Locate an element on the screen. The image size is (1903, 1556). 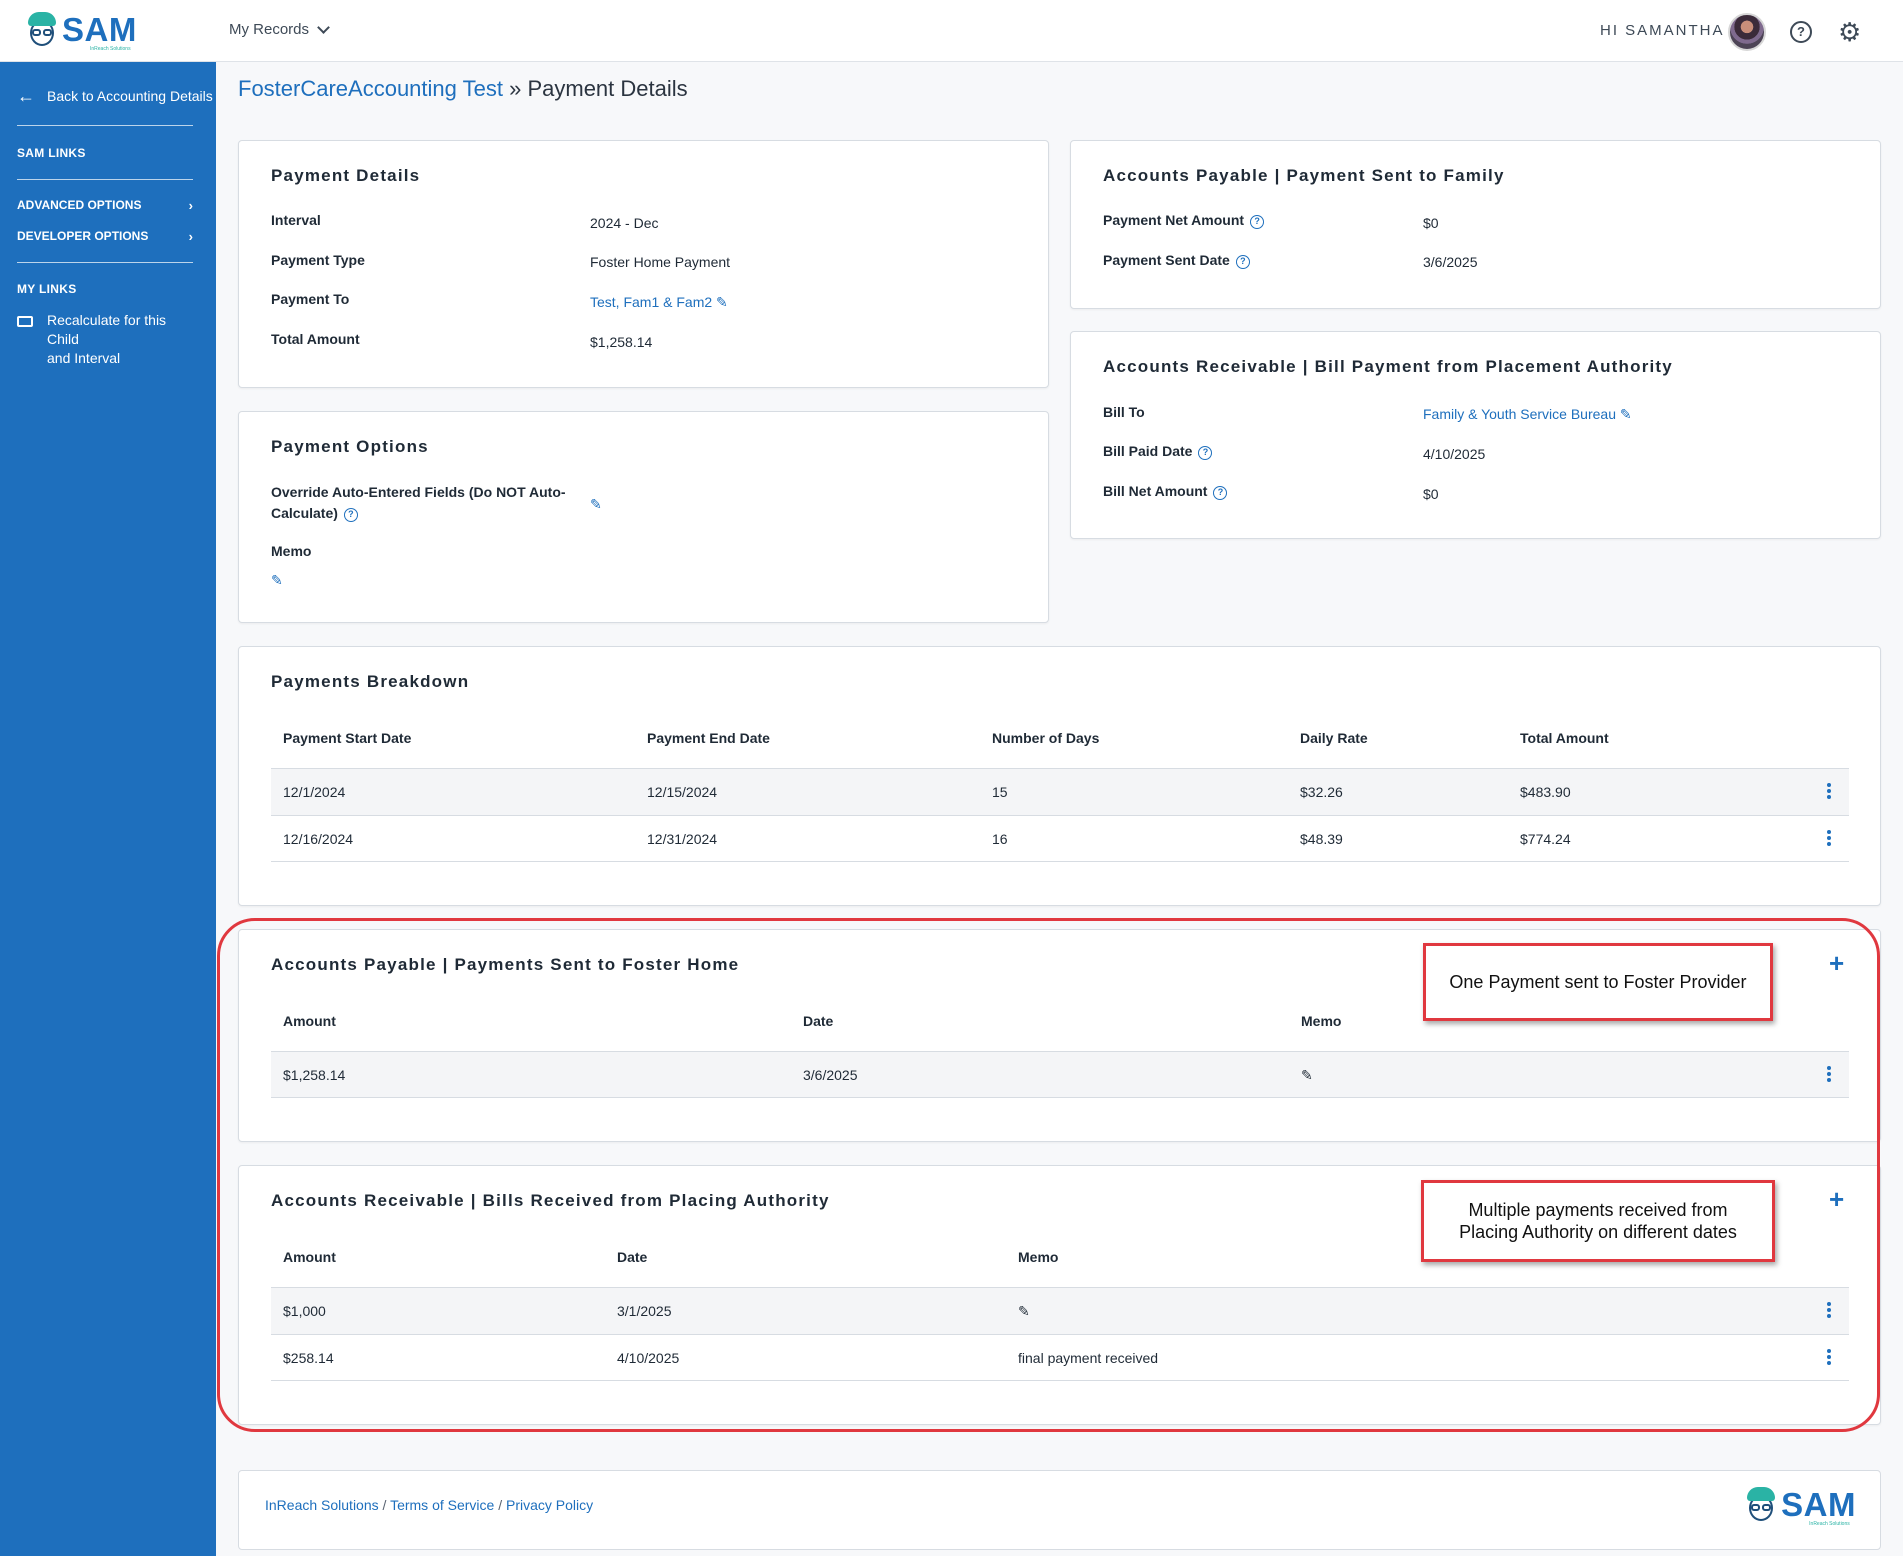
bill-net-amount-value: $0 is located at coordinates (1431, 494).